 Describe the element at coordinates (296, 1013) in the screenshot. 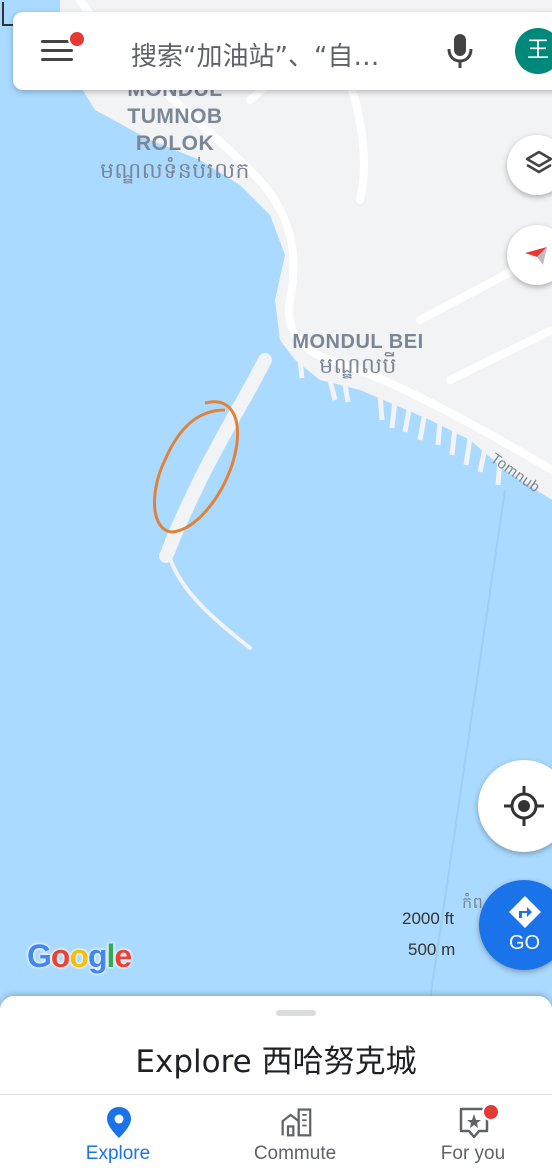

I see `sheet-handle` at that location.